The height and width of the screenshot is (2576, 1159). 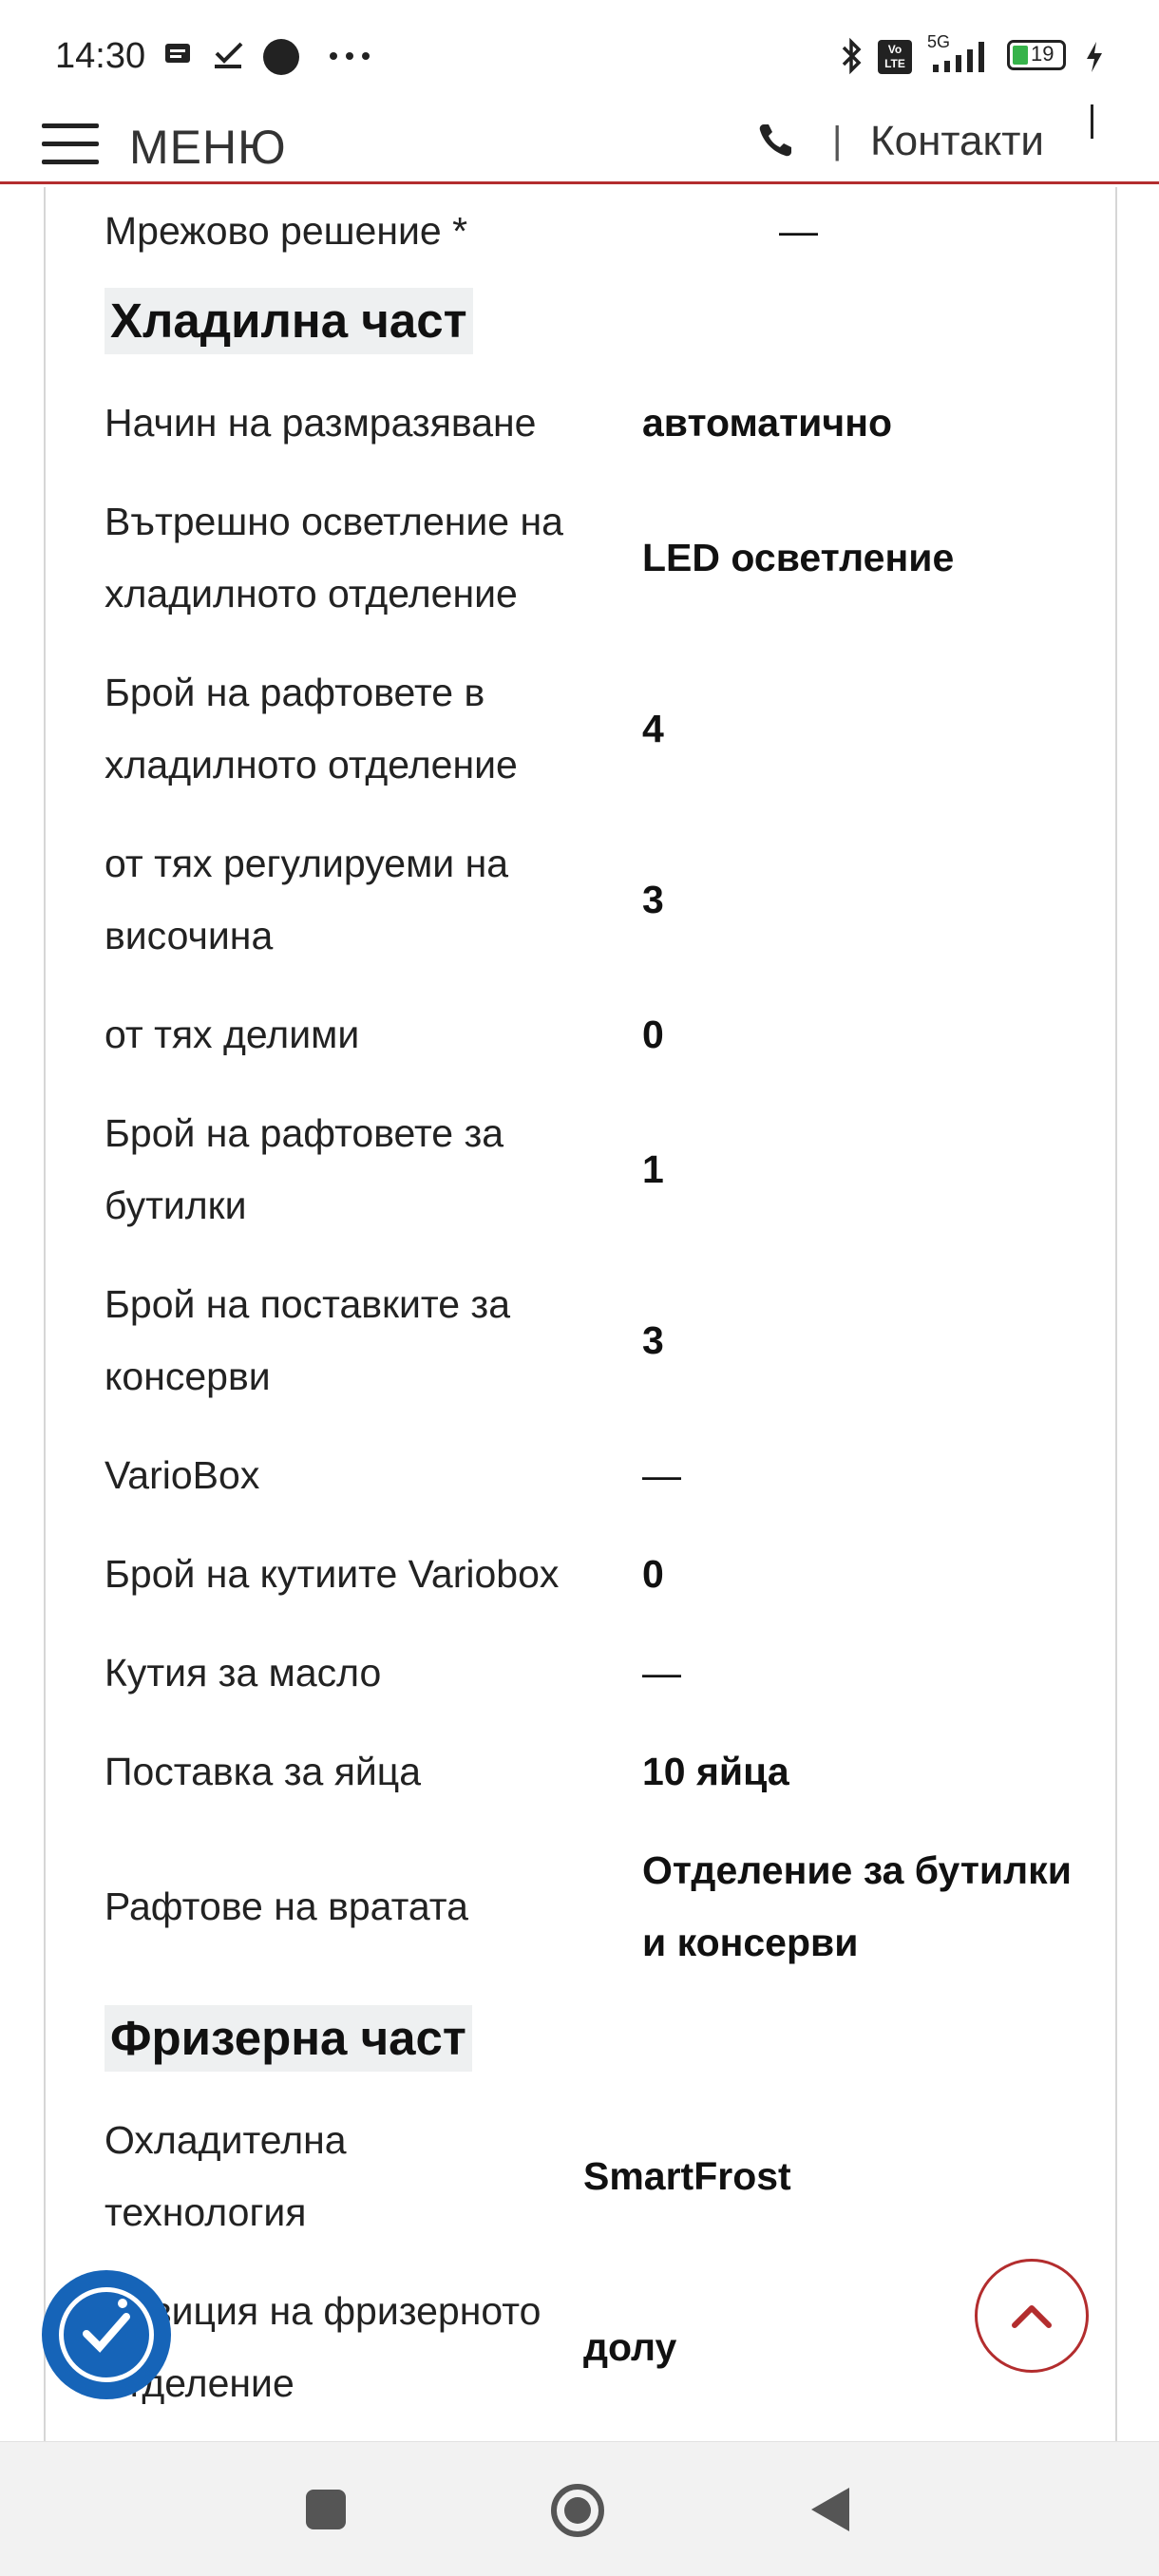 What do you see at coordinates (653, 1169) in the screenshot?
I see `spec-value: 1` at bounding box center [653, 1169].